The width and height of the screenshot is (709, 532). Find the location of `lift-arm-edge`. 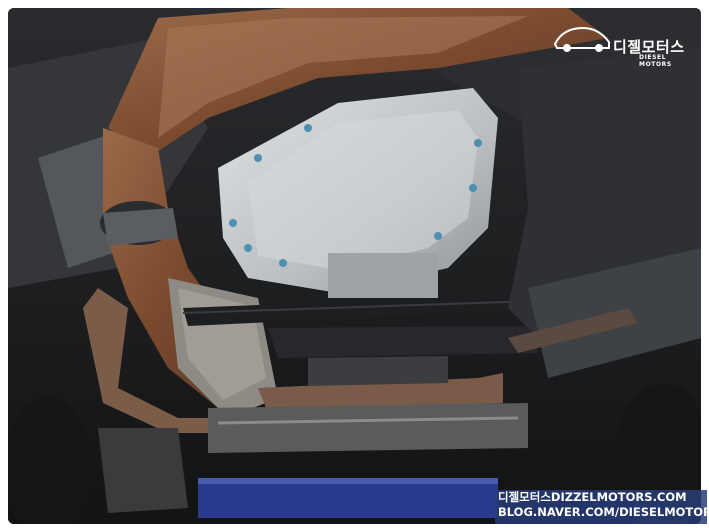

lift-arm-edge is located at coordinates (348, 481).